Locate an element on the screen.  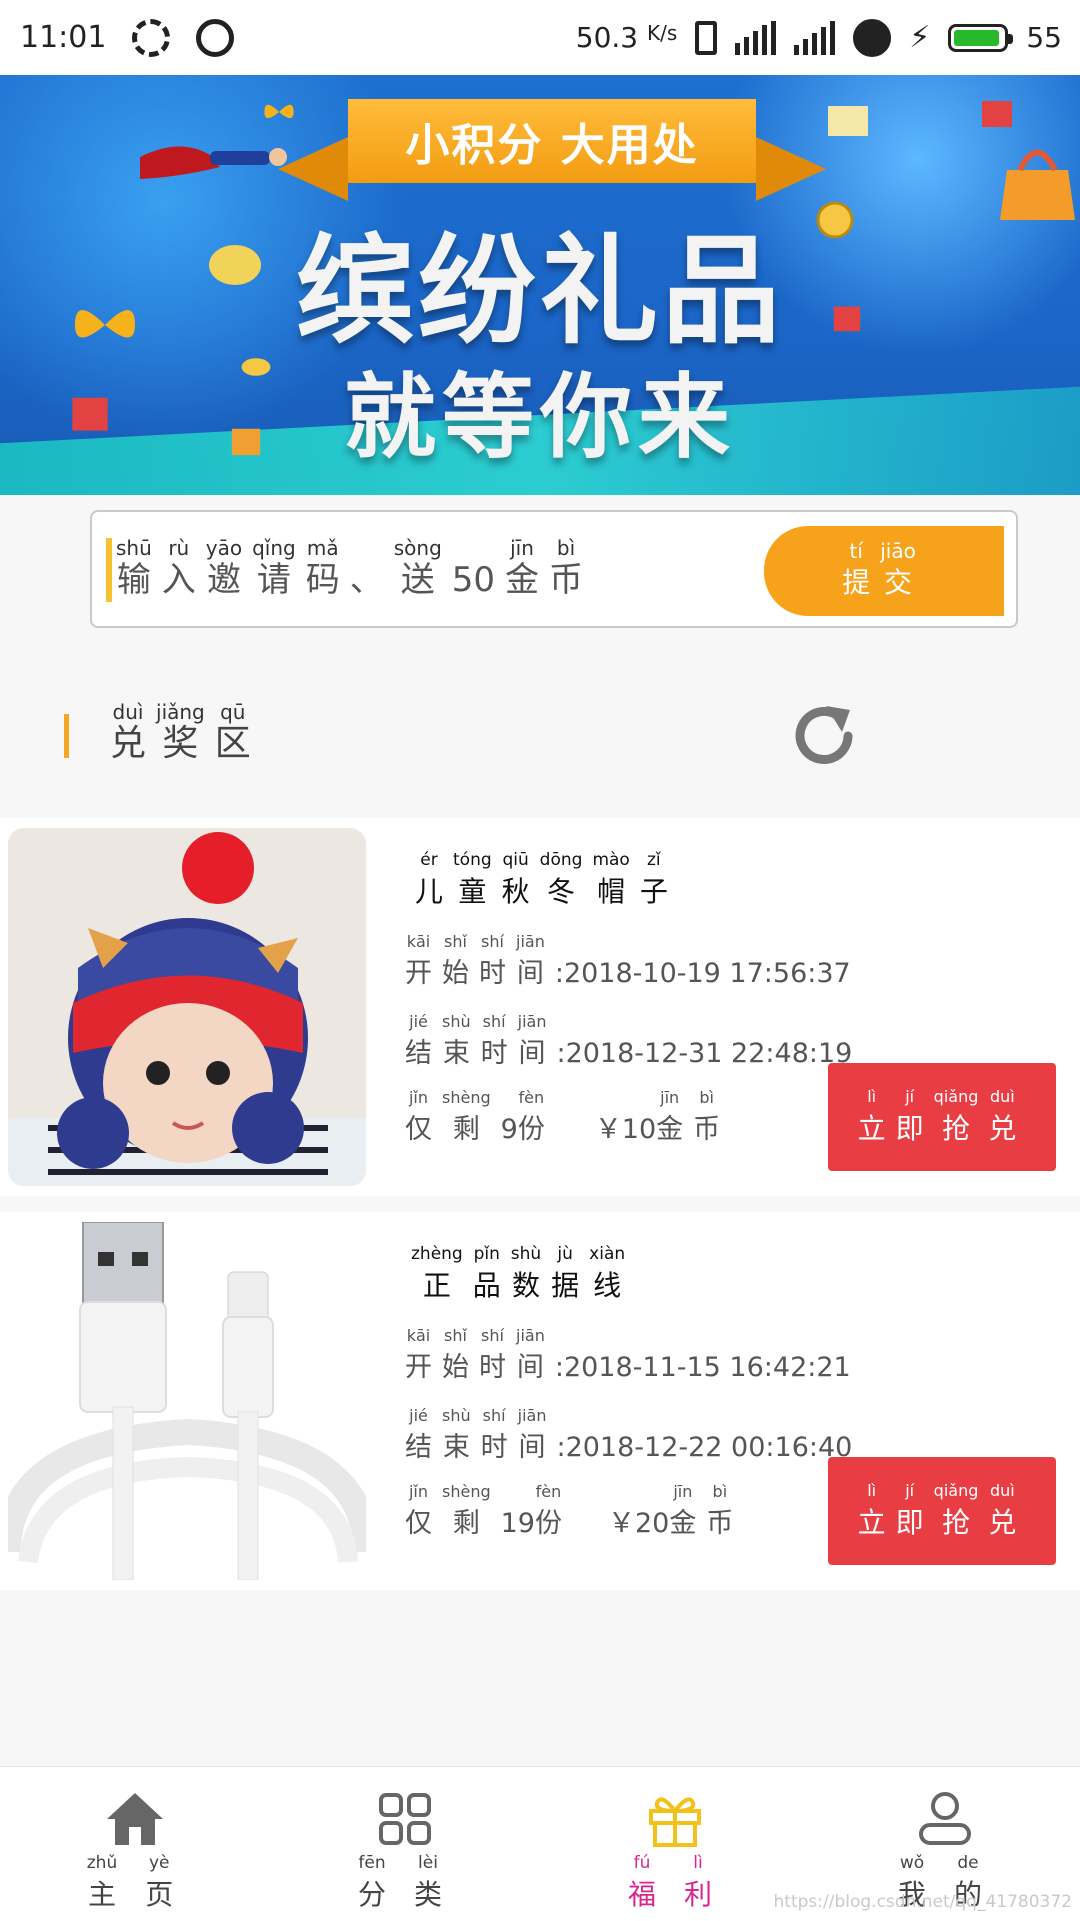
ruby-char: qiǎng 抢 is located at coordinates (956, 1117).